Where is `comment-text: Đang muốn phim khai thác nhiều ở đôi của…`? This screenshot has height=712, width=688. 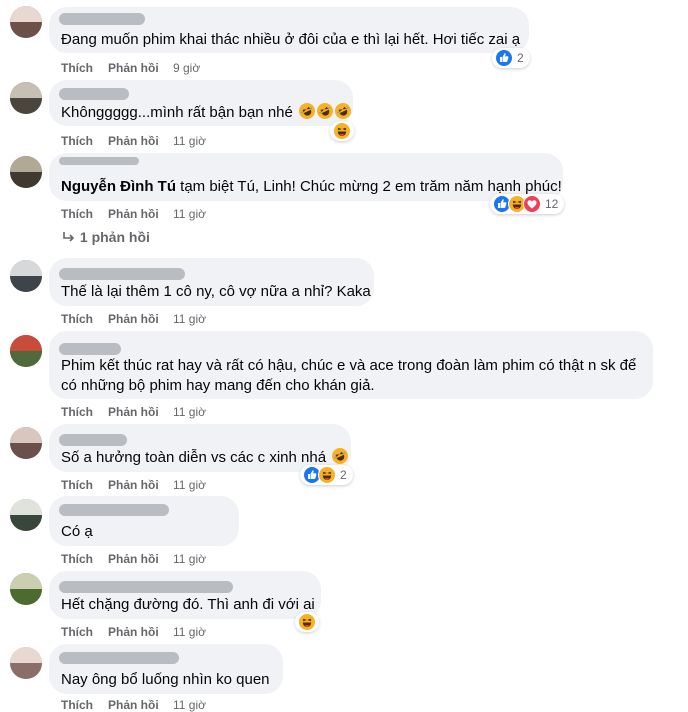
comment-text: Đang muốn phim khai thác nhiều ở đôi của… is located at coordinates (291, 39).